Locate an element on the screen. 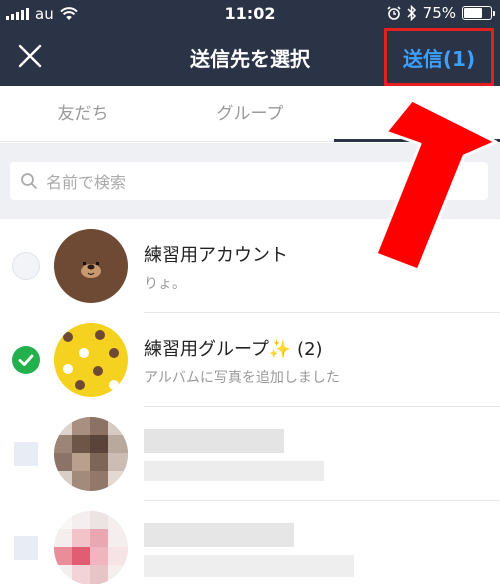 This screenshot has width=500, height=584. bear-avatar-icon is located at coordinates (91, 266).